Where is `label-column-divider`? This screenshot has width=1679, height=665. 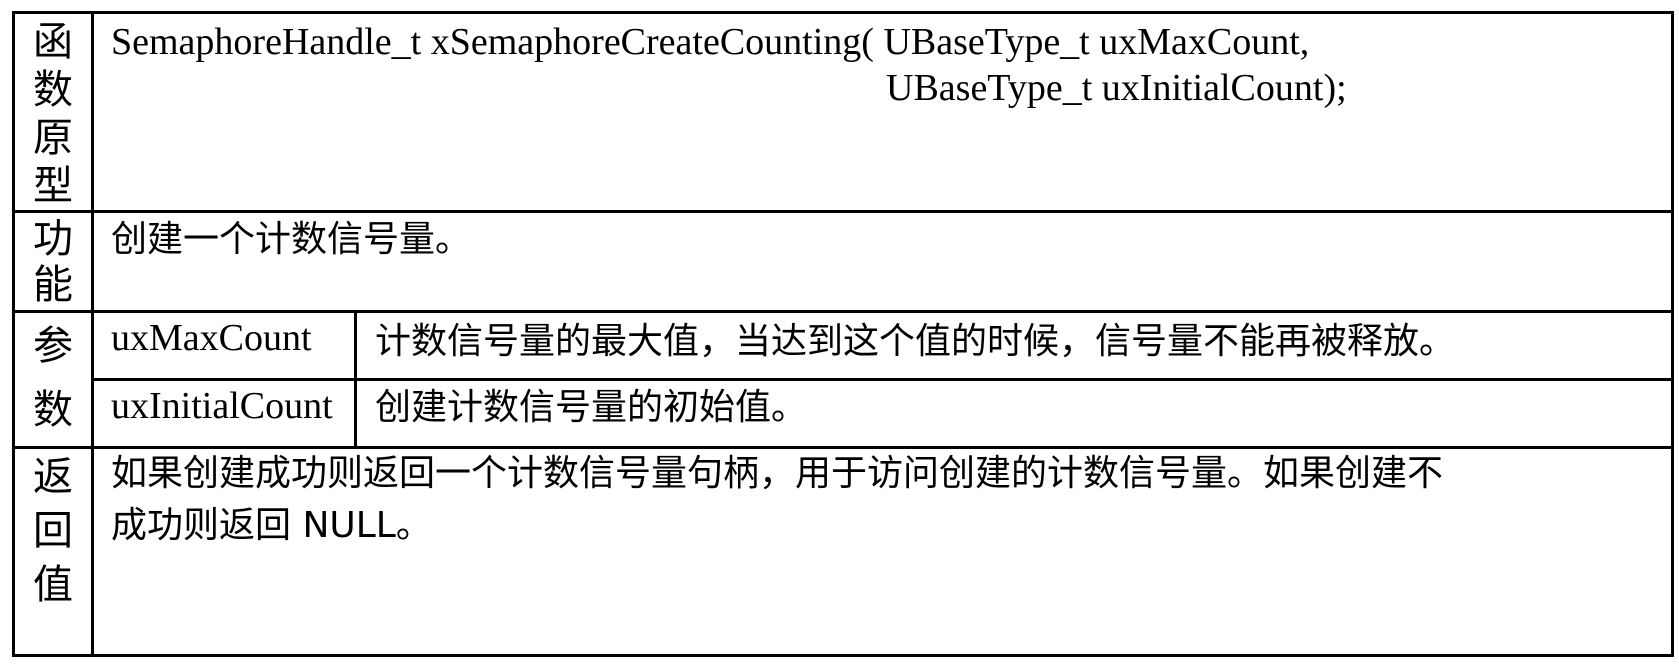
label-column-divider is located at coordinates (92, 334).